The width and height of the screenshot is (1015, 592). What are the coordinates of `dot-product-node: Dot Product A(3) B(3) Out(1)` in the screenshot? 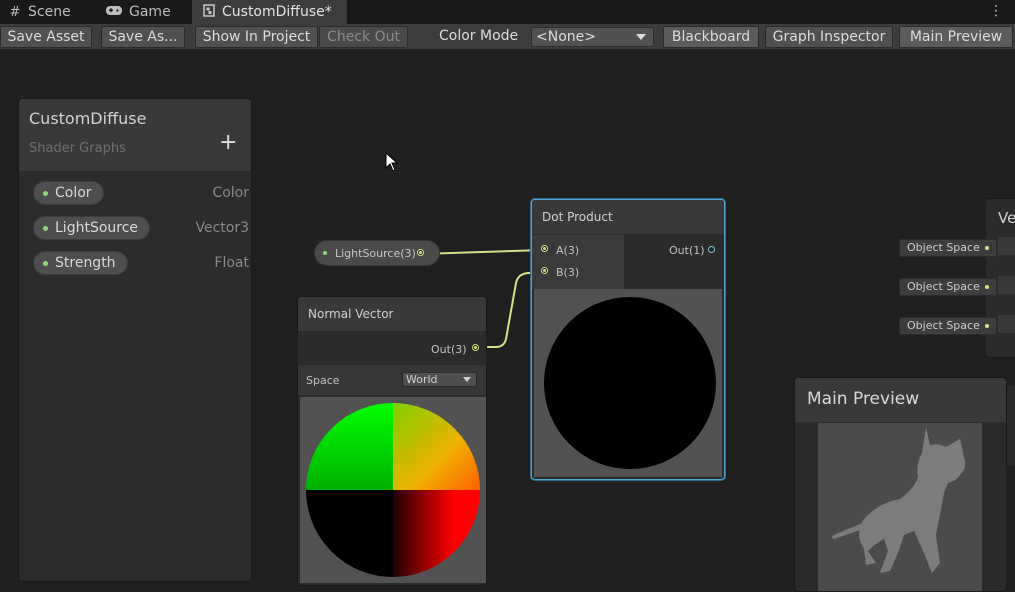 It's located at (628, 339).